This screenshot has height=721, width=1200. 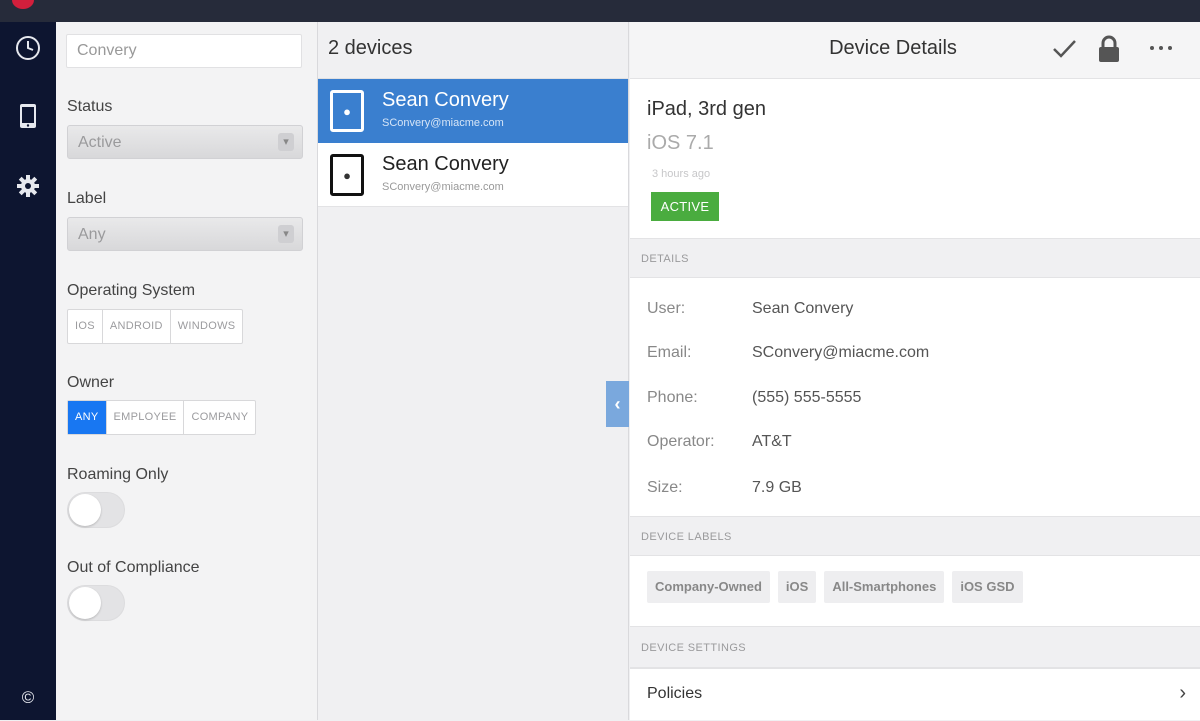 I want to click on section-header-labels: DEVICE LABELS, so click(x=915, y=536).